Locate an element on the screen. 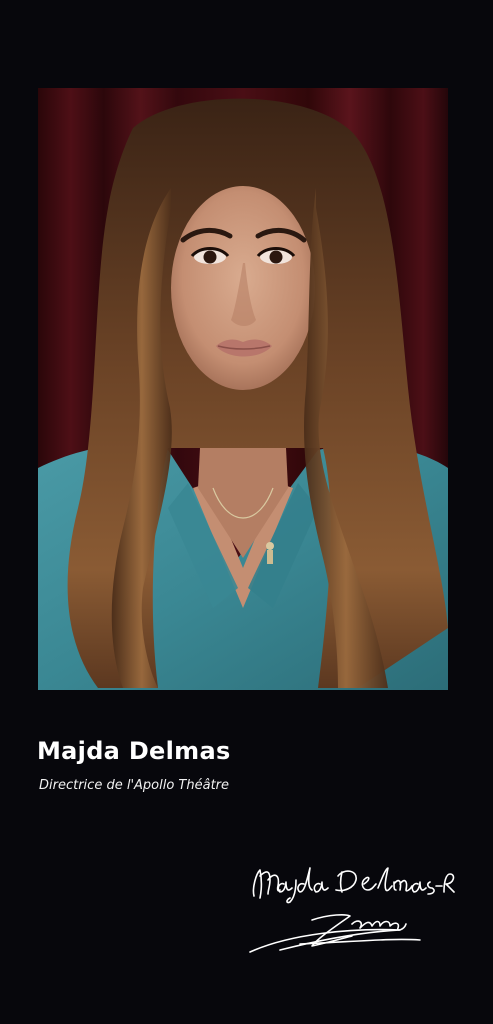 The image size is (493, 1024). handwritten-signature is located at coordinates (347, 908).